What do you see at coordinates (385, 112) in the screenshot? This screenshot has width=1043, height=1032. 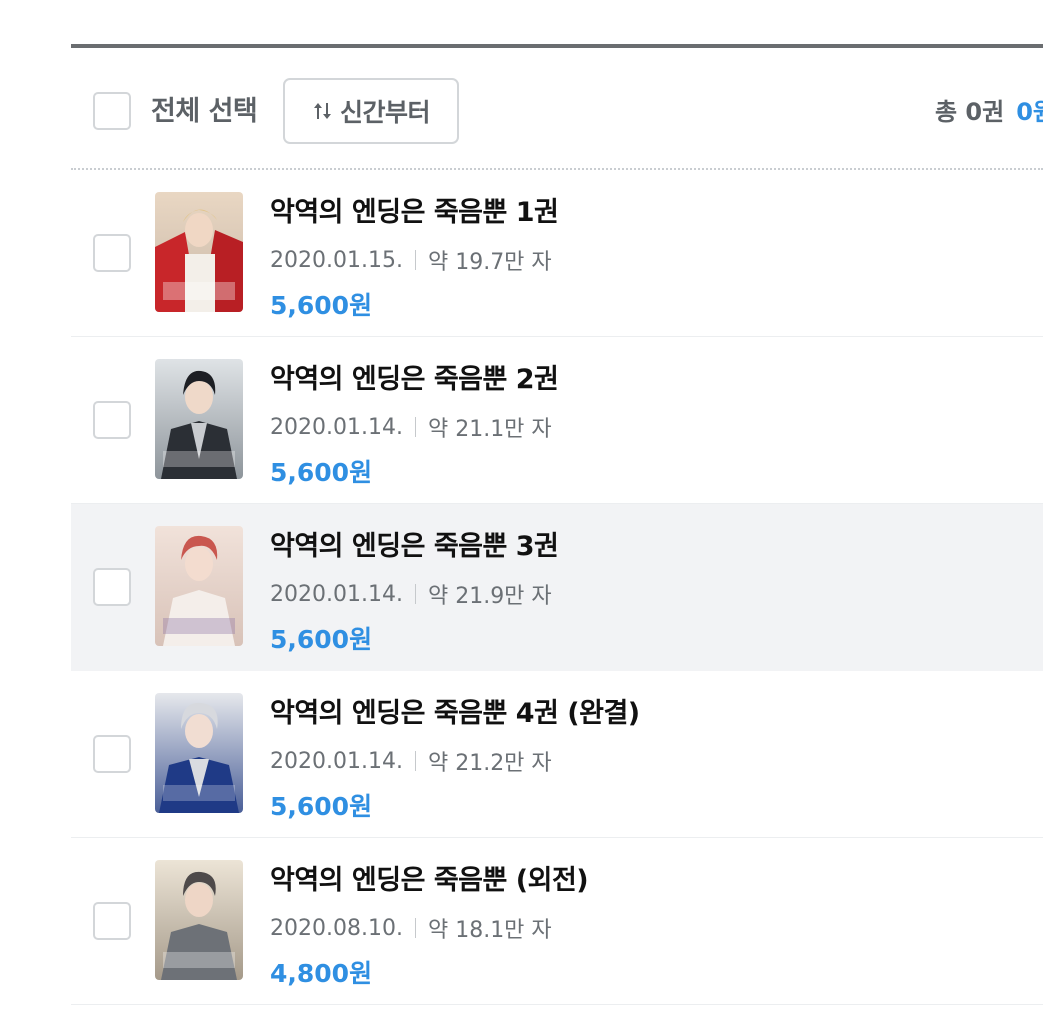 I see `sort-button-label: 신간부터` at bounding box center [385, 112].